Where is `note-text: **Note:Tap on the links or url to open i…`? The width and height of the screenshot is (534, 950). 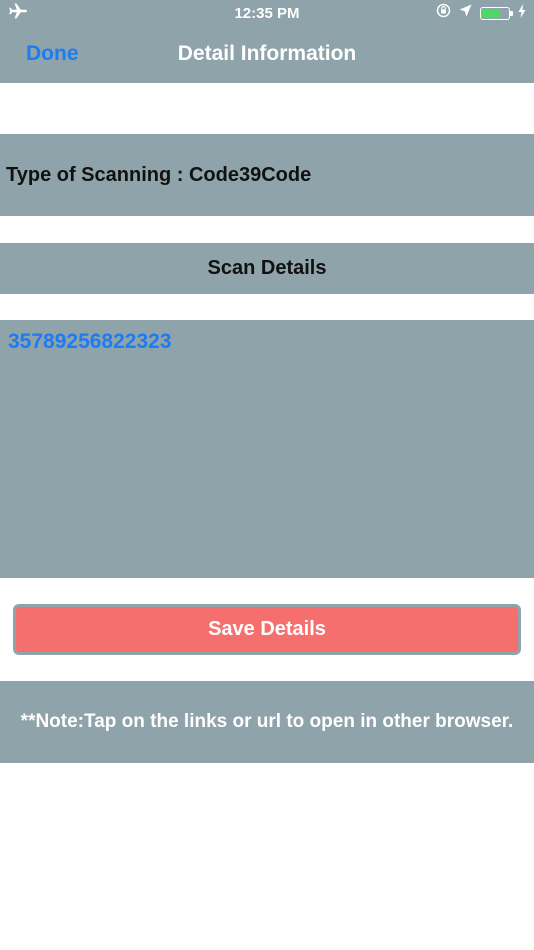
note-text: **Note:Tap on the links or url to open i… is located at coordinates (267, 721).